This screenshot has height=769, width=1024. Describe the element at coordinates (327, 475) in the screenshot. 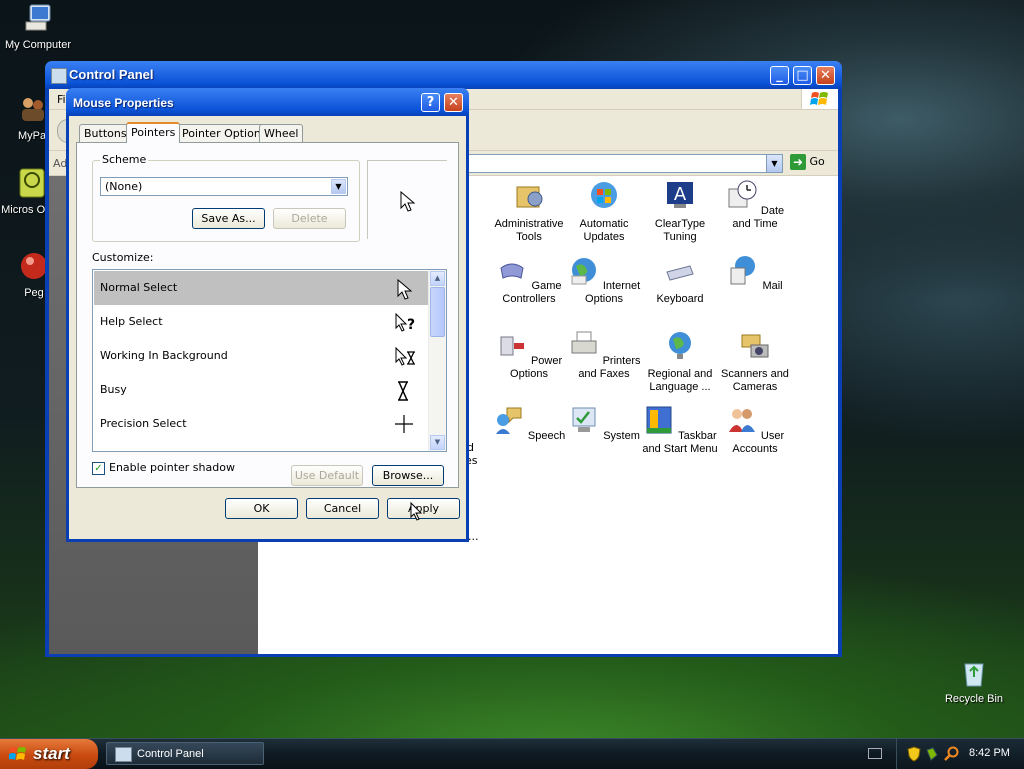

I see `use-default-button: Use Default` at that location.